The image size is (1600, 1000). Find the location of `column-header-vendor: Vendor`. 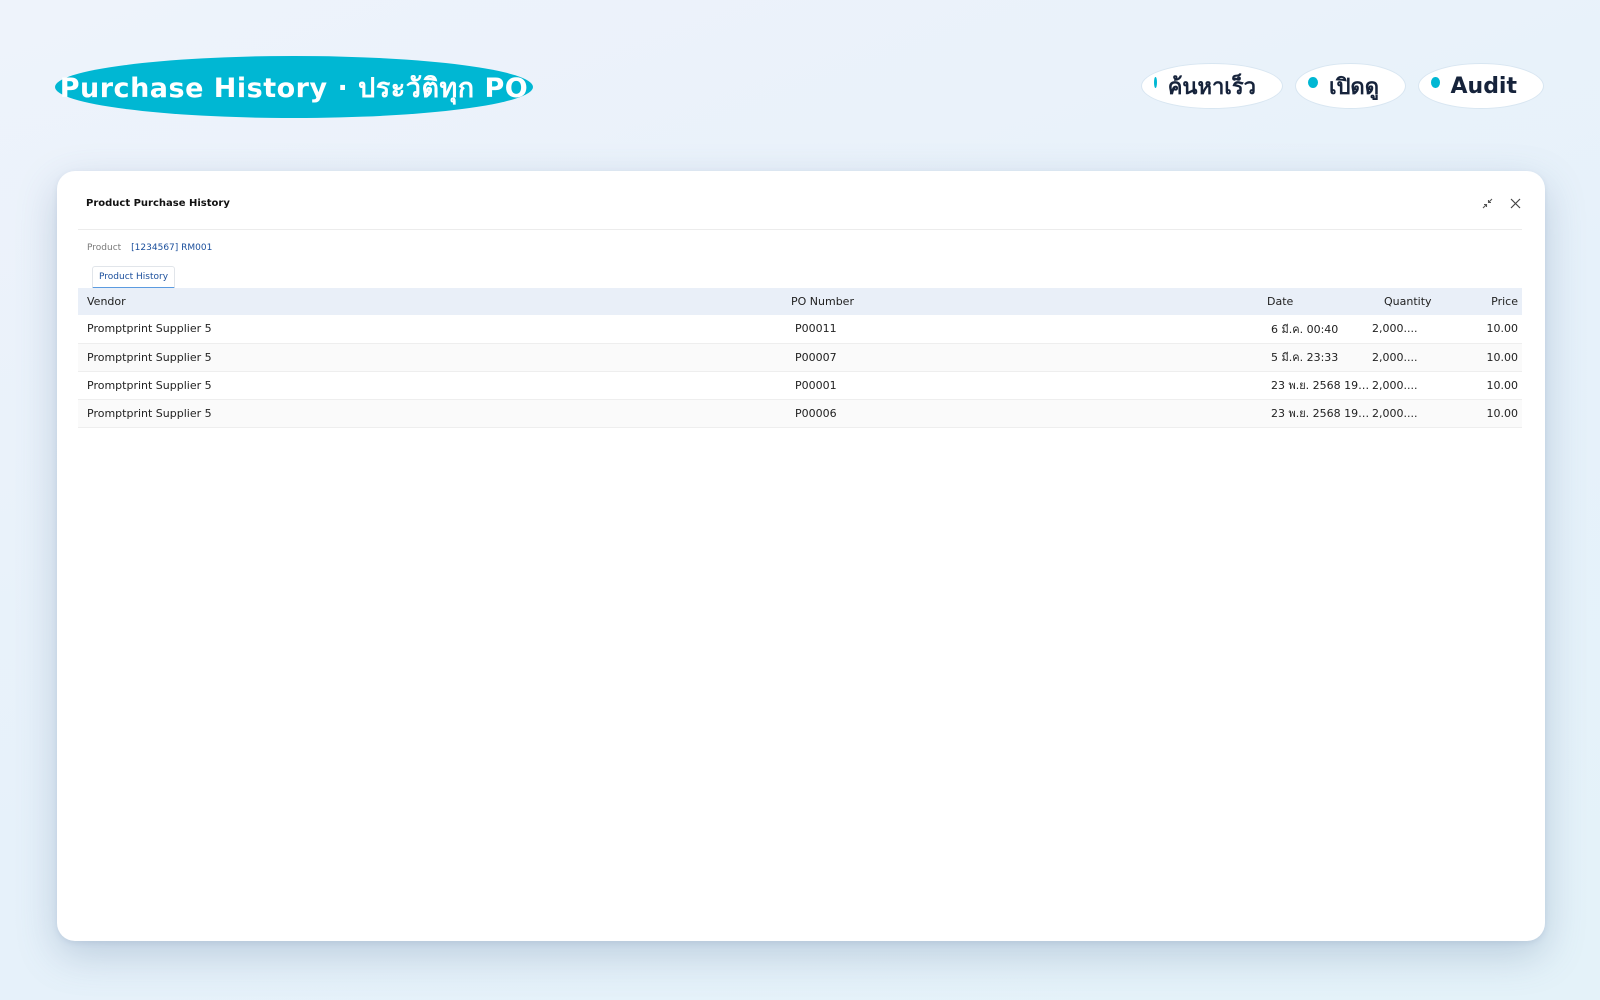

column-header-vendor: Vendor is located at coordinates (434, 301).